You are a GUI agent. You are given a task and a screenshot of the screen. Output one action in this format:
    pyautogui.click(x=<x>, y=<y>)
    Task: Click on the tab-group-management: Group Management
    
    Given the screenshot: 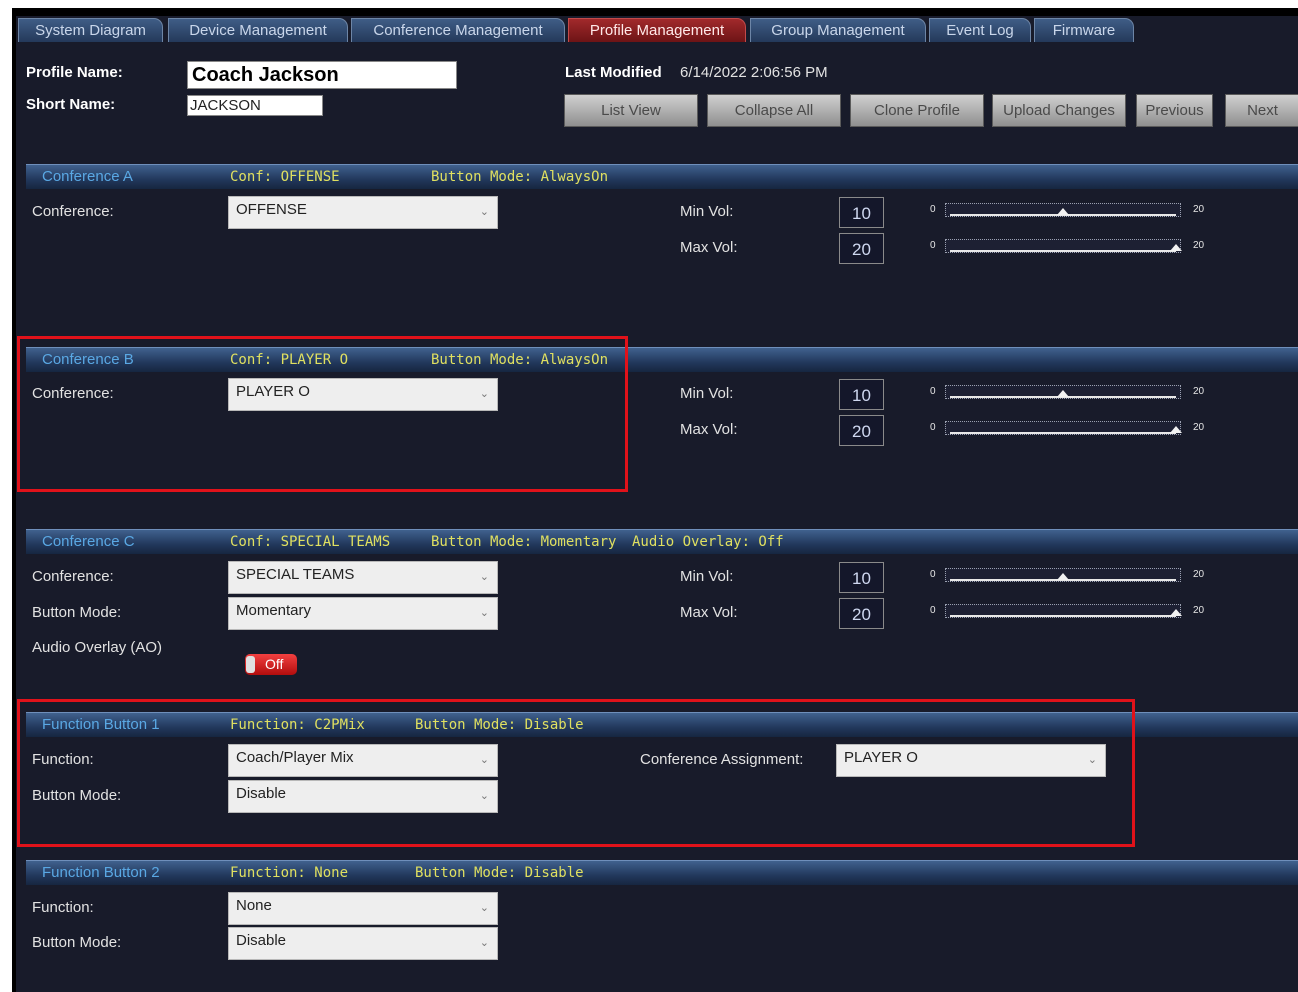 What is the action you would take?
    pyautogui.click(x=838, y=30)
    